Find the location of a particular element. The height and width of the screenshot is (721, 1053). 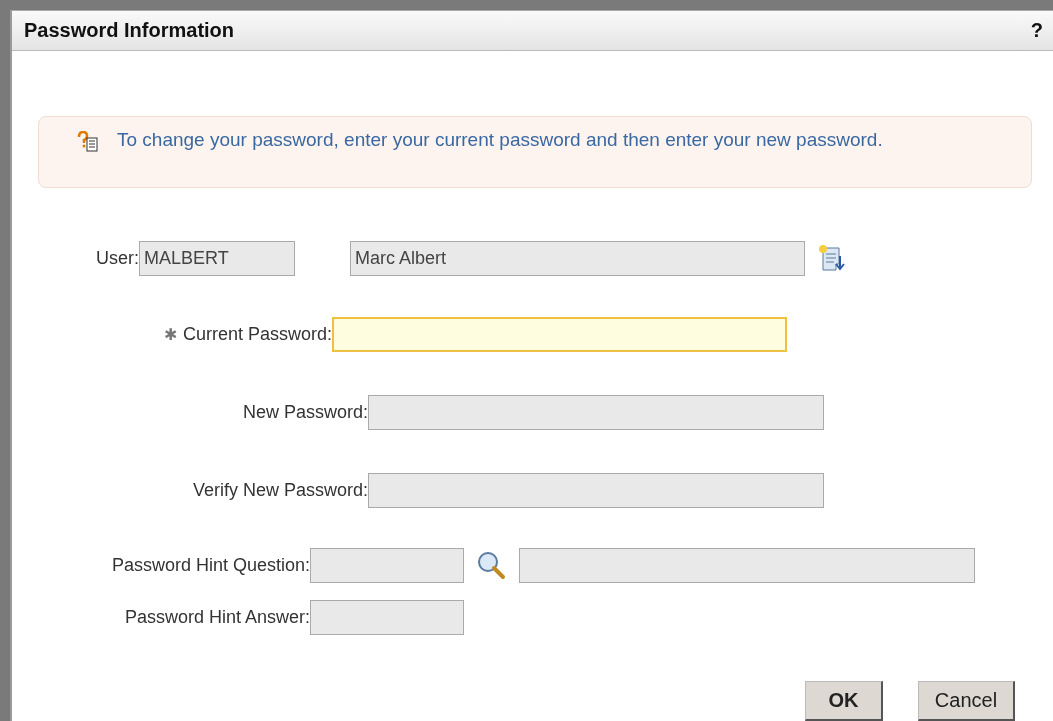

field-label: Password Hint Question: is located at coordinates (210, 565).